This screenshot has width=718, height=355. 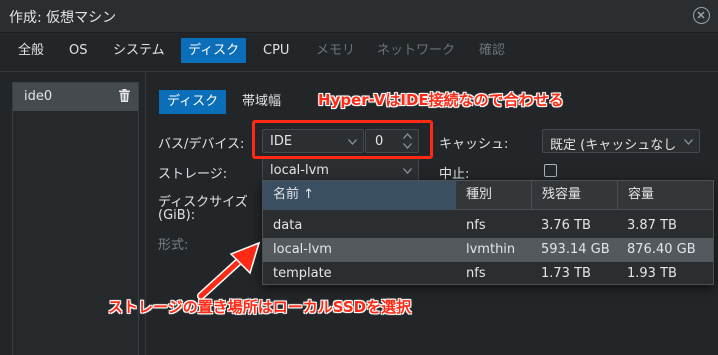 I want to click on trash-icon, so click(x=124, y=97).